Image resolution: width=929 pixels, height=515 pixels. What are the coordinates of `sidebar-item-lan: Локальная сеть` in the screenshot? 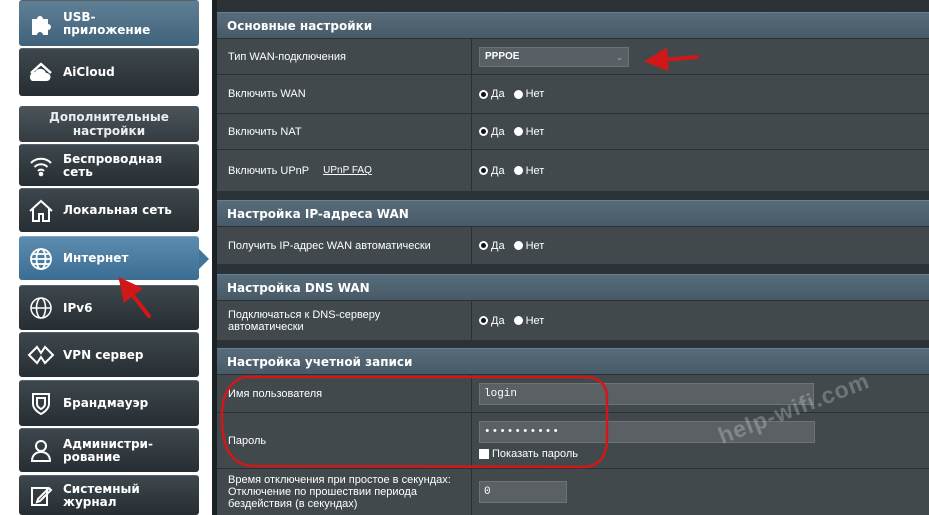 It's located at (109, 210).